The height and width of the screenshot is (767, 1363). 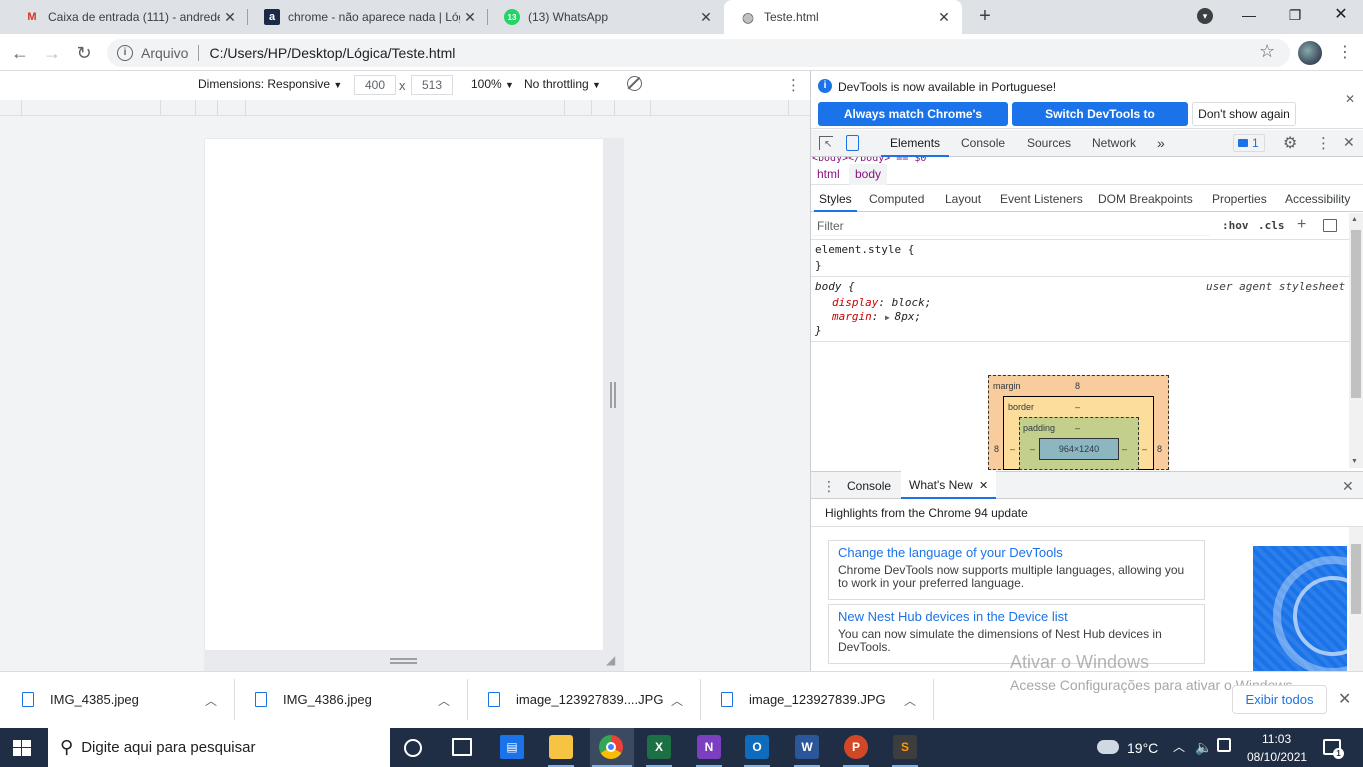 What do you see at coordinates (1203, 747) in the screenshot?
I see `volume-icon: 🔈` at bounding box center [1203, 747].